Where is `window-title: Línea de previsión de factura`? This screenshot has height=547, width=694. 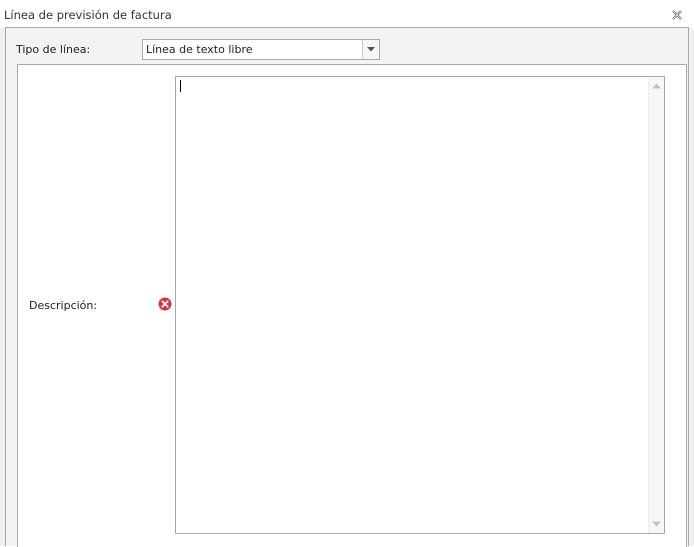 window-title: Línea de previsión de factura is located at coordinates (88, 15).